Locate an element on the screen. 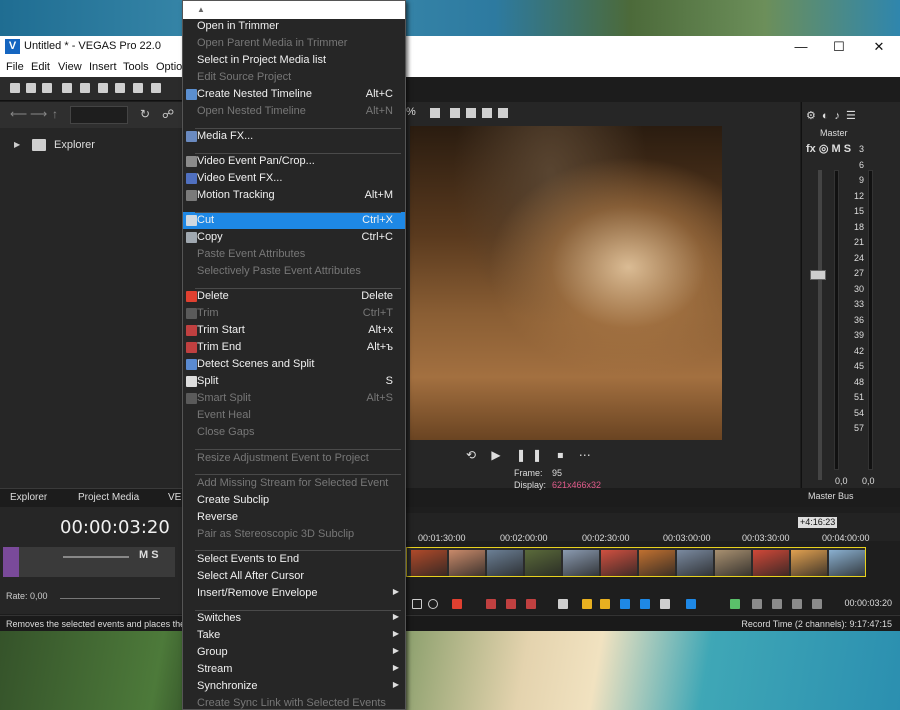 This screenshot has height=710, width=900. menu-item-cut: Cut Ctrl+X is located at coordinates (294, 220).